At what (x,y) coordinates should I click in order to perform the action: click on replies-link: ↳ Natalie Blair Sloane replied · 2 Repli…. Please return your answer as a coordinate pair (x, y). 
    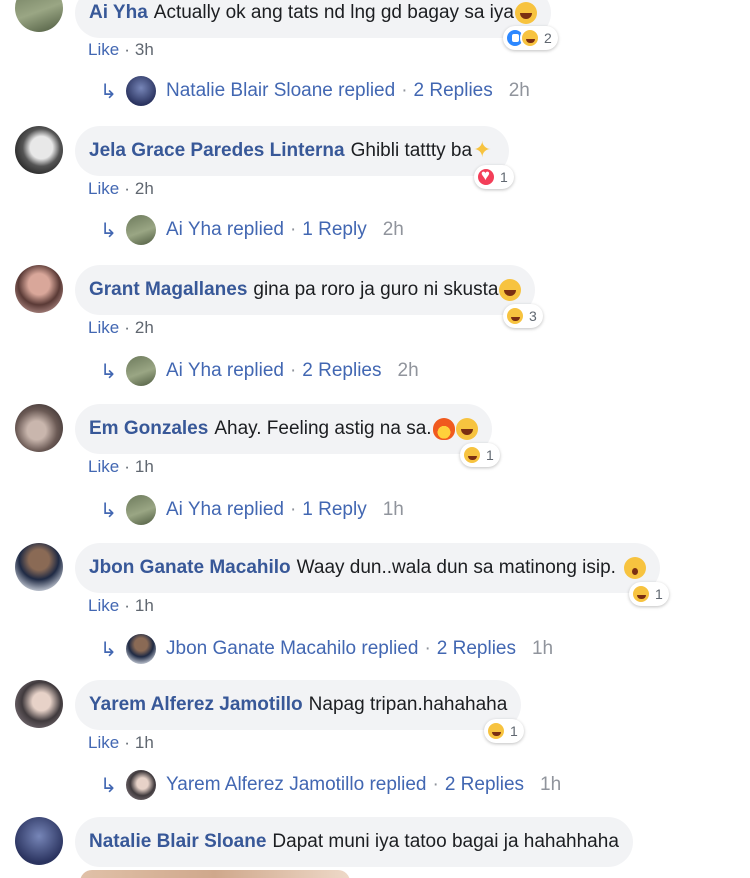
    Looking at the image, I should click on (315, 91).